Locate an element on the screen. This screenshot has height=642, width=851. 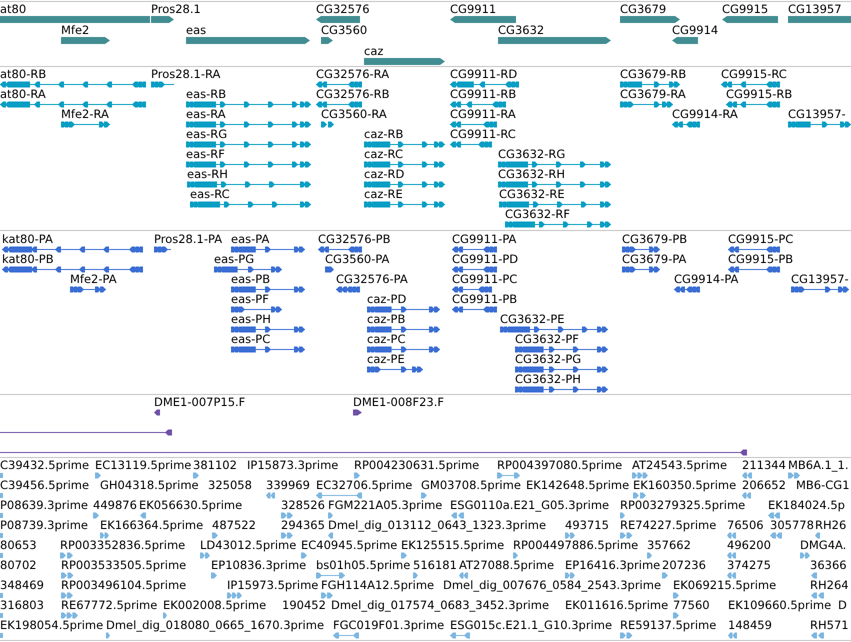
protein-label: CG9911-PC is located at coordinates (485, 279).